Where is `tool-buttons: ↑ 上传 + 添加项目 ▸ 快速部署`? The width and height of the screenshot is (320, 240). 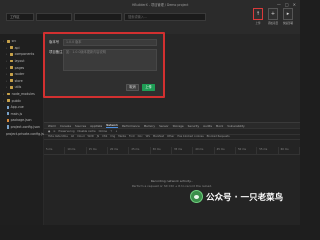 tool-buttons: ↑ 上传 + 添加项目 ▸ 快速部署 is located at coordinates (273, 16).